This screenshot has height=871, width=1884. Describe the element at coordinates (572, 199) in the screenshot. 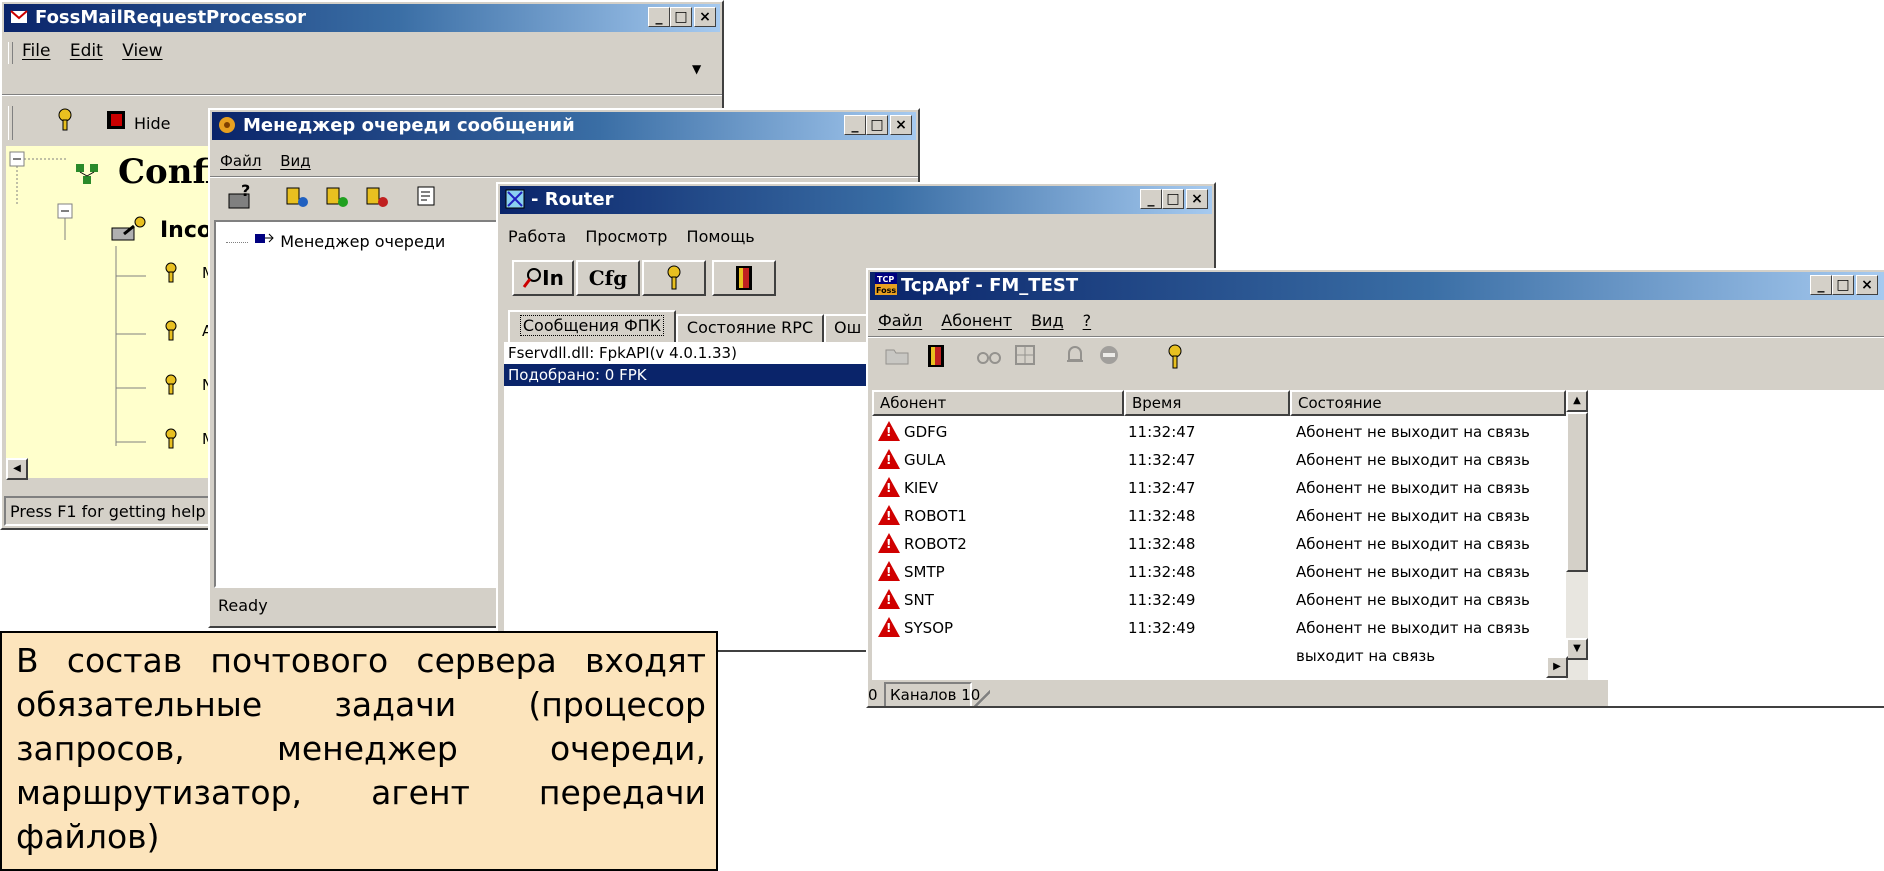

I see `router-title: - Router` at that location.